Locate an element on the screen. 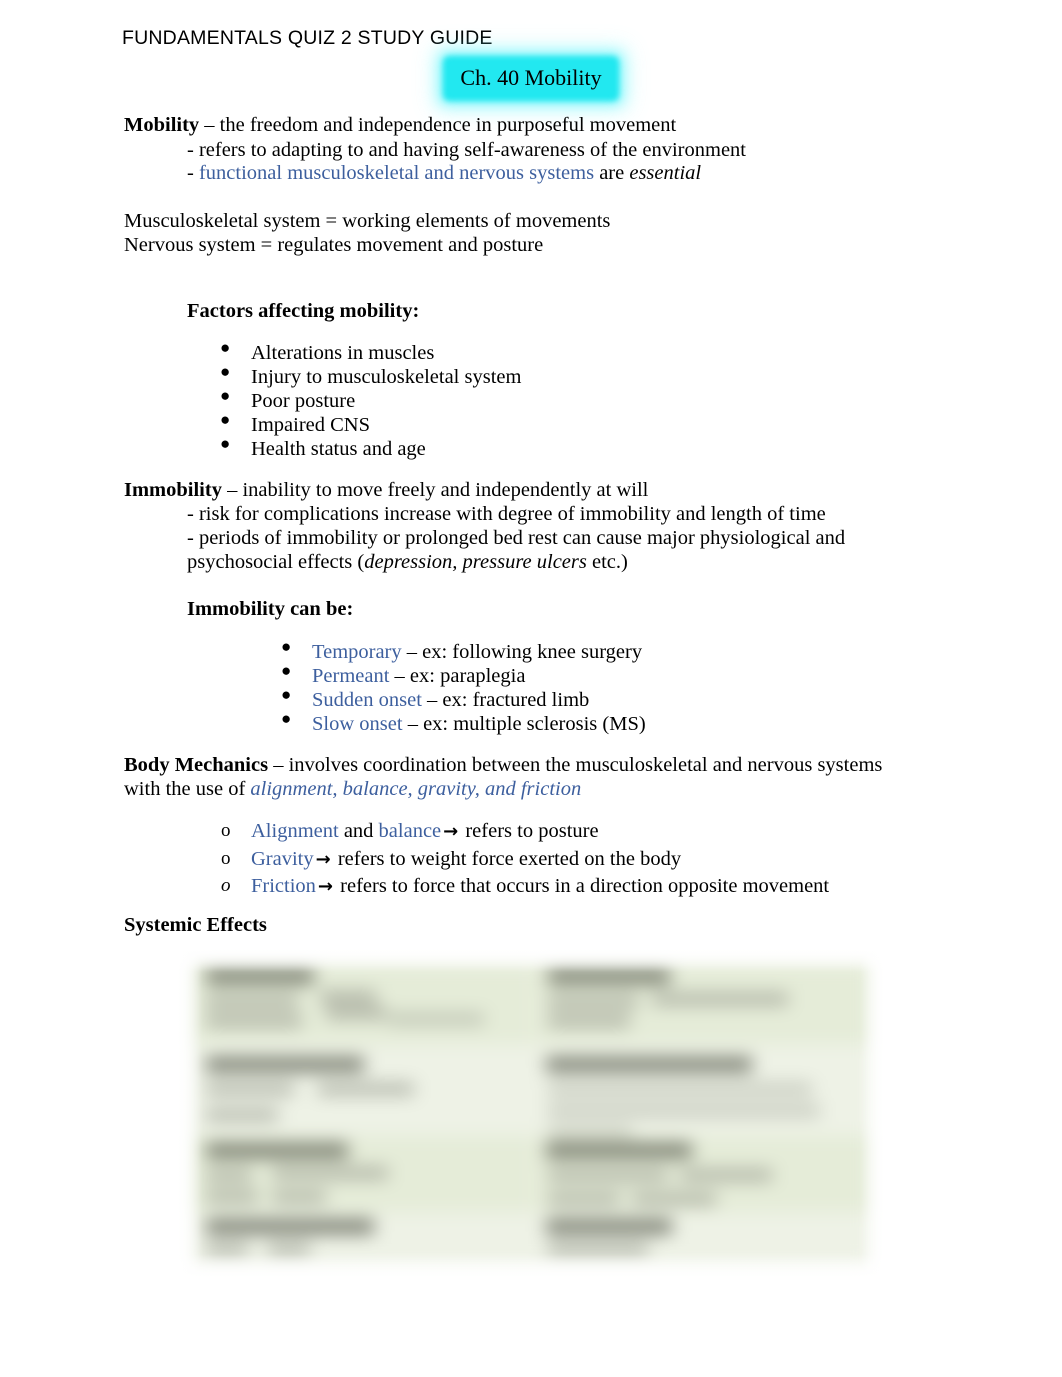 The height and width of the screenshot is (1377, 1062). immobility-type-term: Slow onset is located at coordinates (357, 724).